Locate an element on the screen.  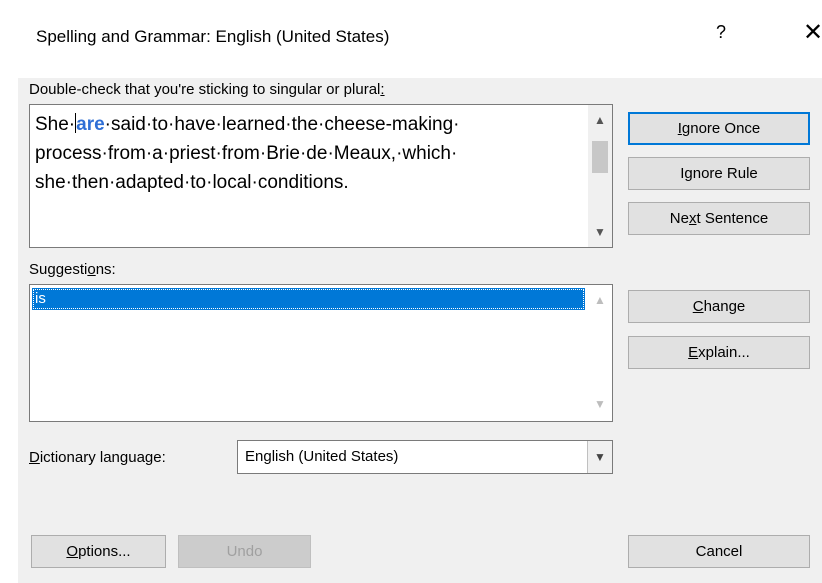
suggestions-label-accel: o is located at coordinates (91, 269).